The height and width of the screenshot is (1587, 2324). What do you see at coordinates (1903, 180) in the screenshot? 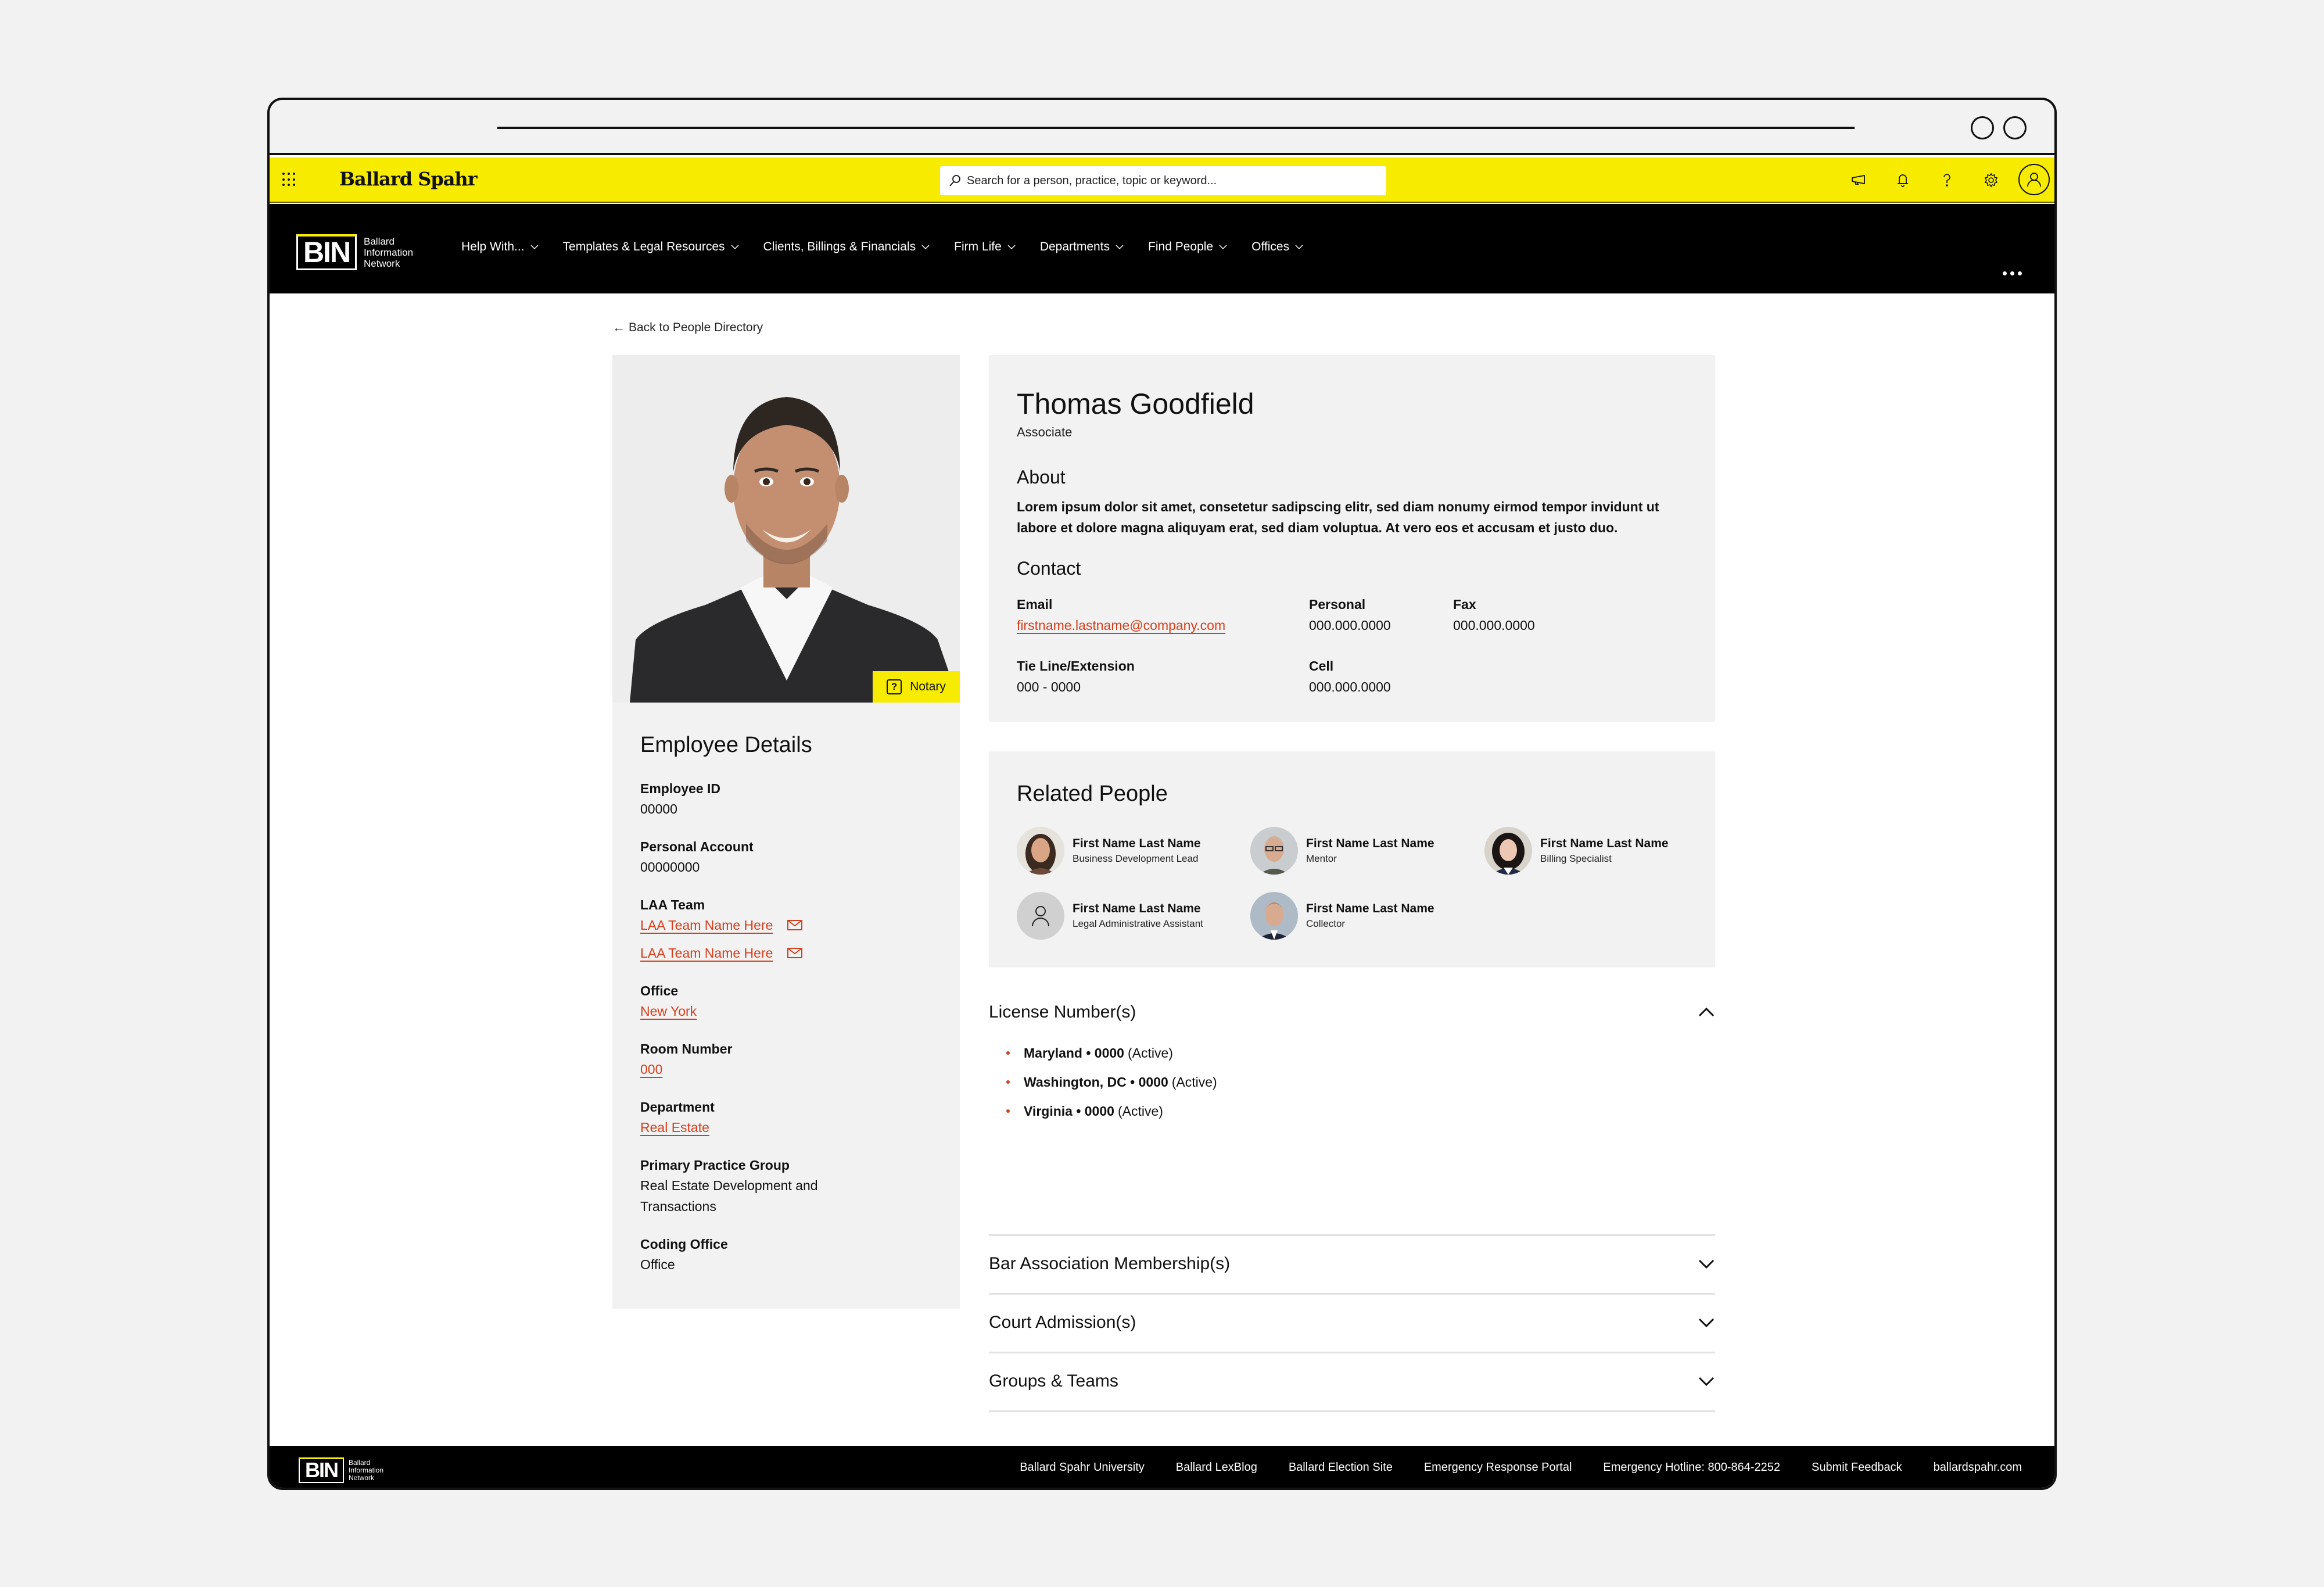
I see `bell-icon` at bounding box center [1903, 180].